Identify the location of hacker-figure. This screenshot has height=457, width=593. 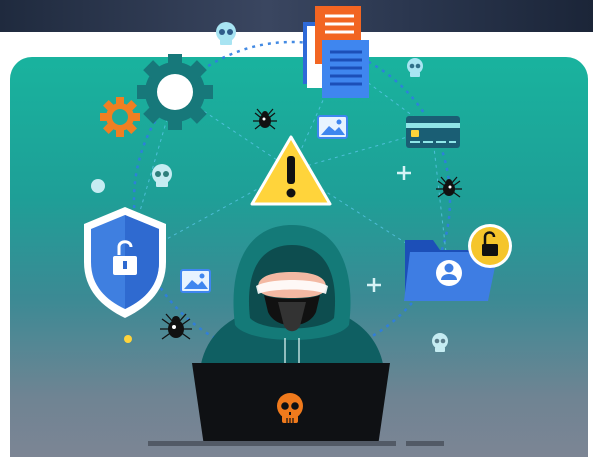
(292, 297).